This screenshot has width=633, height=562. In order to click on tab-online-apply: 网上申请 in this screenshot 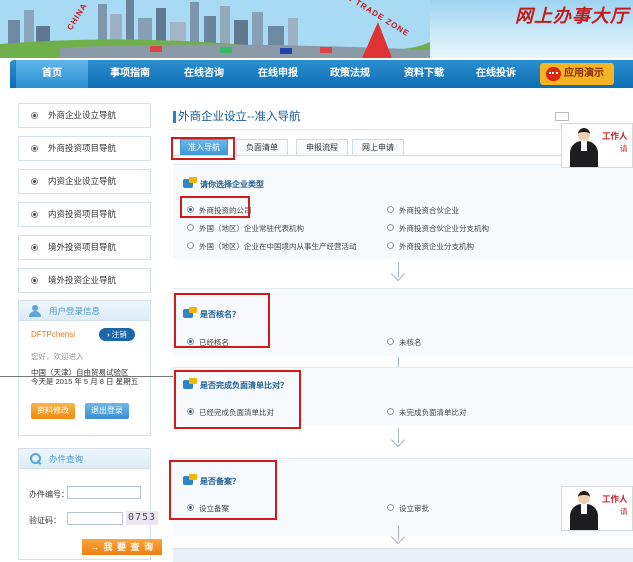, I will do `click(378, 147)`.